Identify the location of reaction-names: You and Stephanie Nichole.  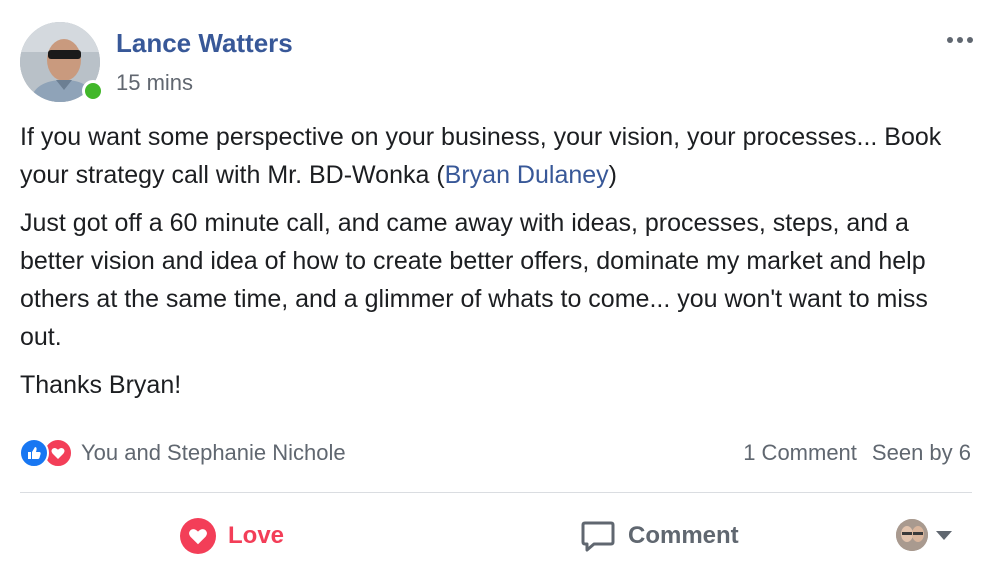
(213, 453).